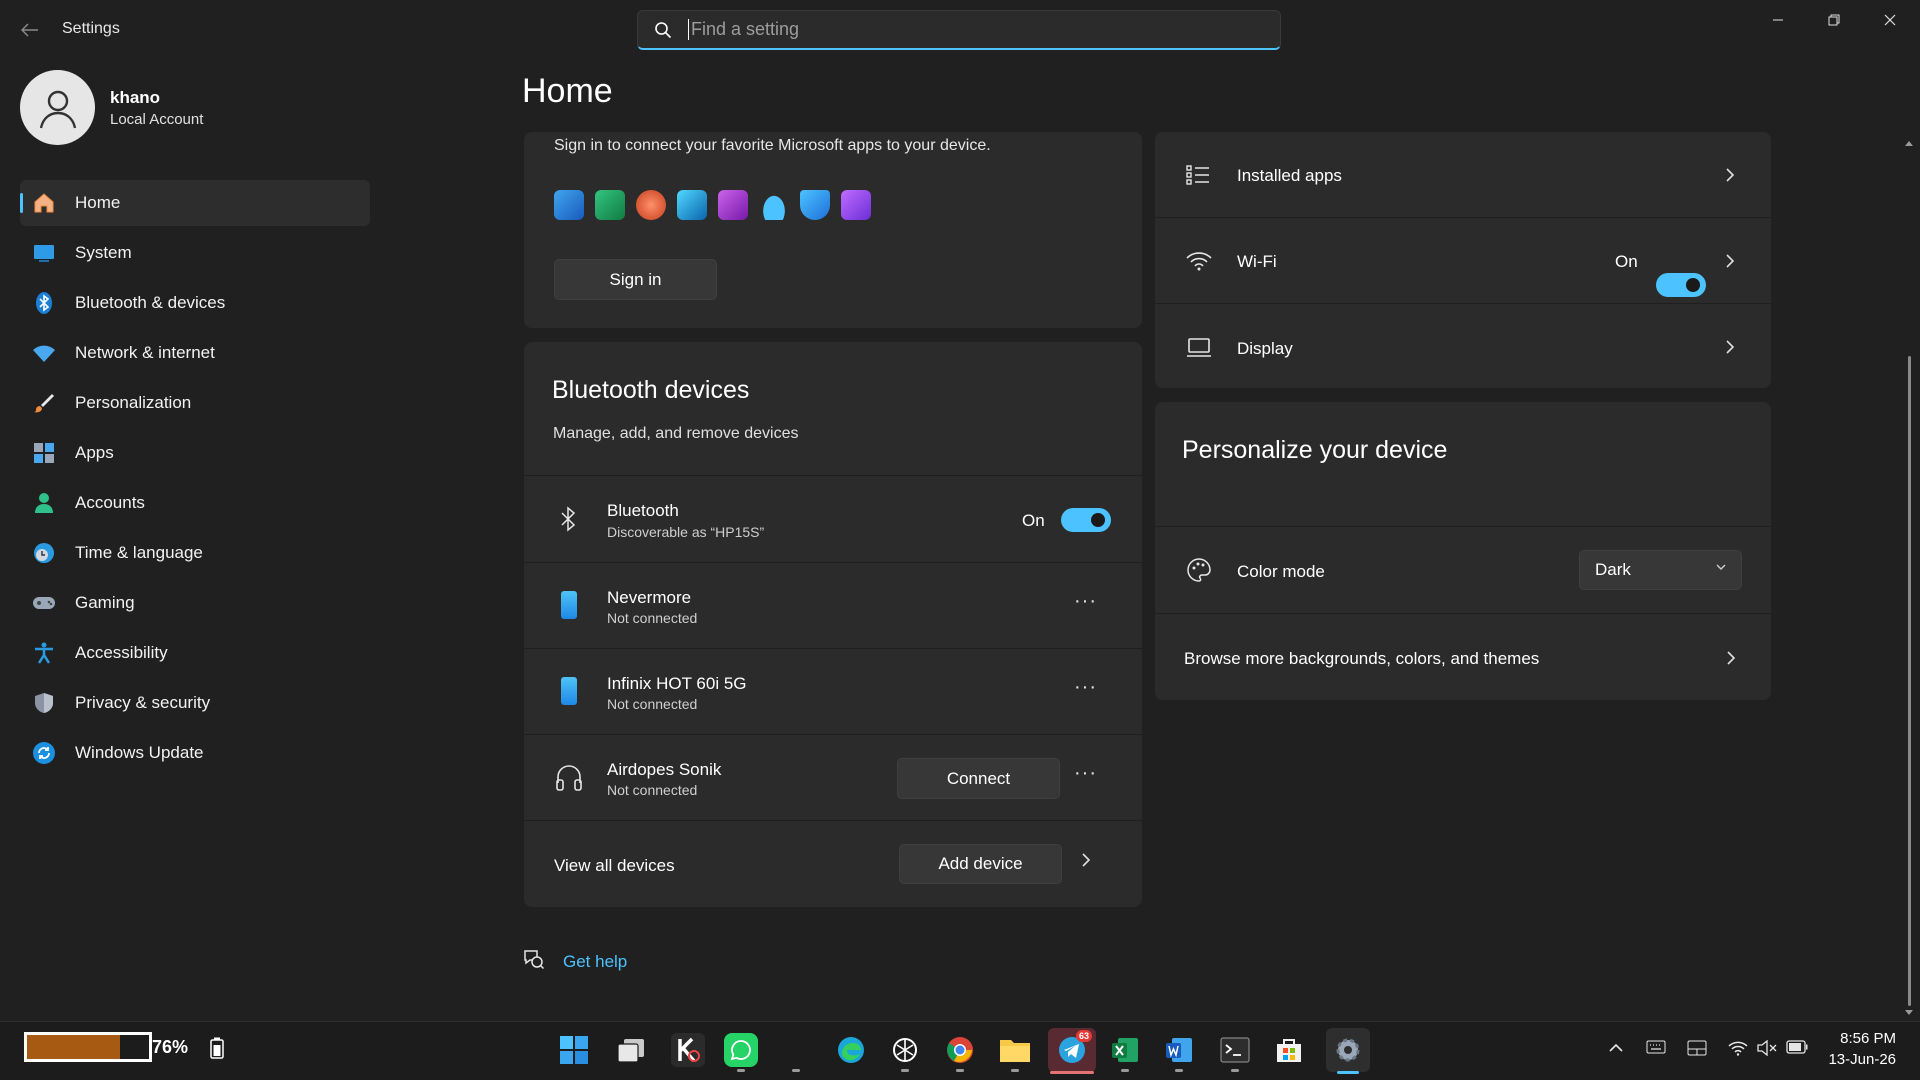 The width and height of the screenshot is (1920, 1080). Describe the element at coordinates (195, 253) in the screenshot. I see `sidebar-item-system: System` at that location.